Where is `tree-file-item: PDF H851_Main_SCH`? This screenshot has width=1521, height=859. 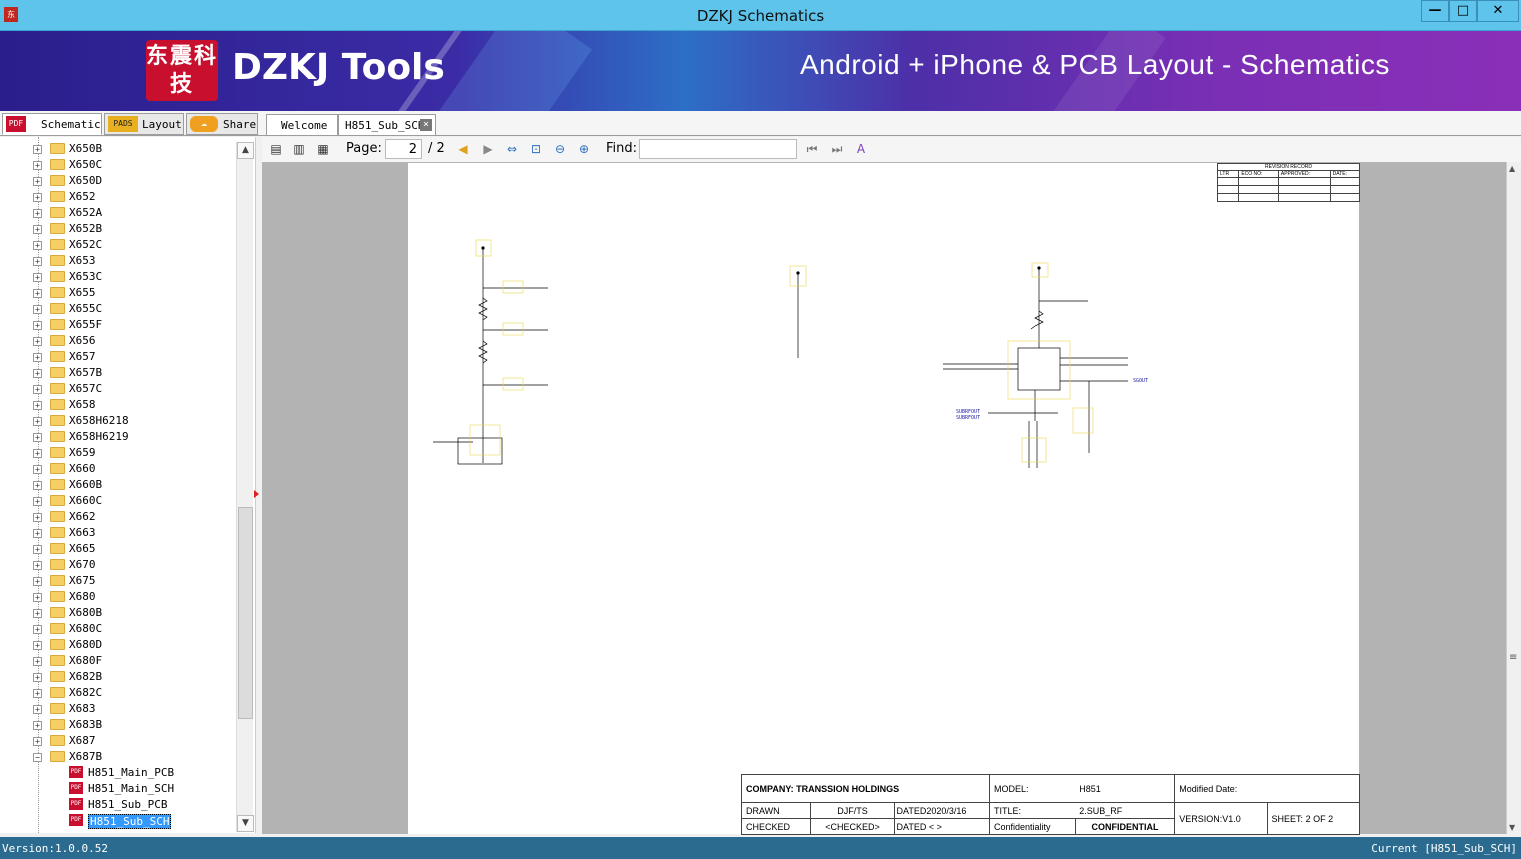 tree-file-item: PDF H851_Main_SCH is located at coordinates (118, 789).